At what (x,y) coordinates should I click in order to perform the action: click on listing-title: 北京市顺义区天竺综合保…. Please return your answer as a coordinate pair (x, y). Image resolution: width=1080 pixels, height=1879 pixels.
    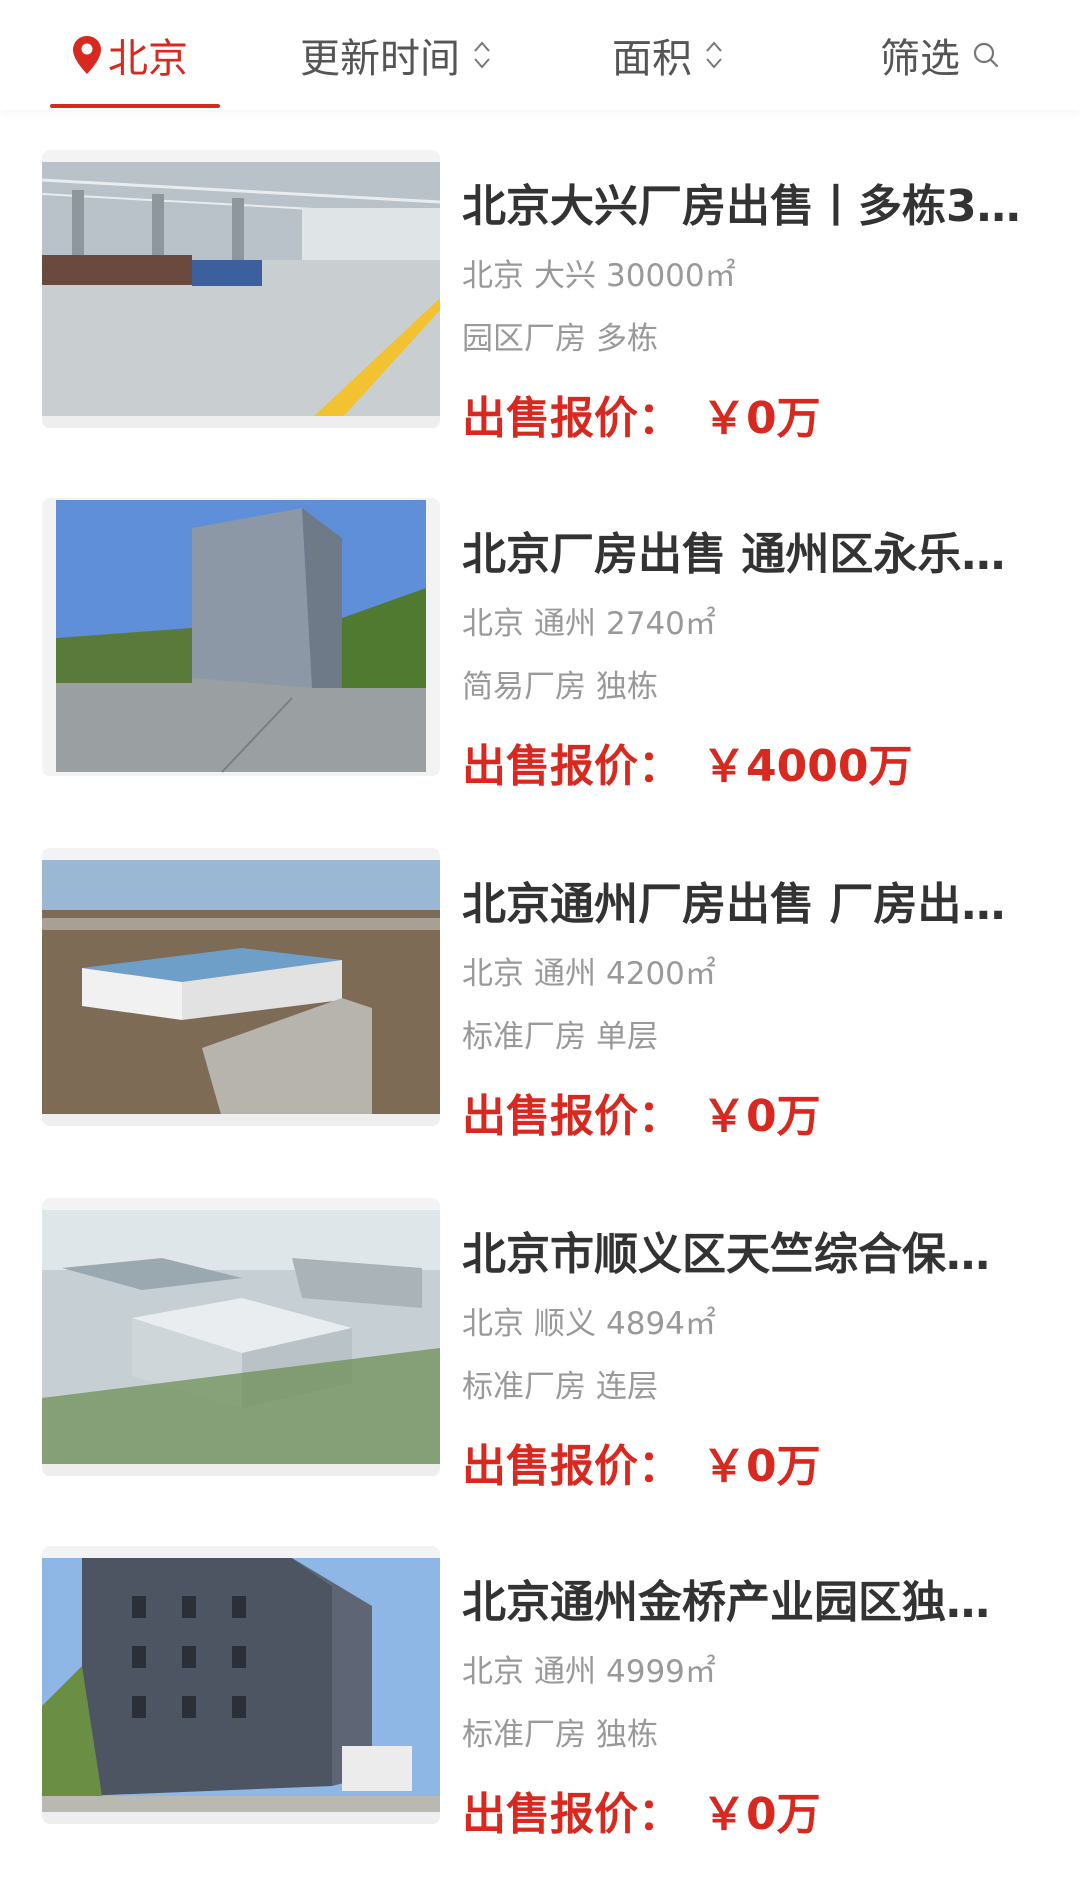
    Looking at the image, I should click on (747, 1250).